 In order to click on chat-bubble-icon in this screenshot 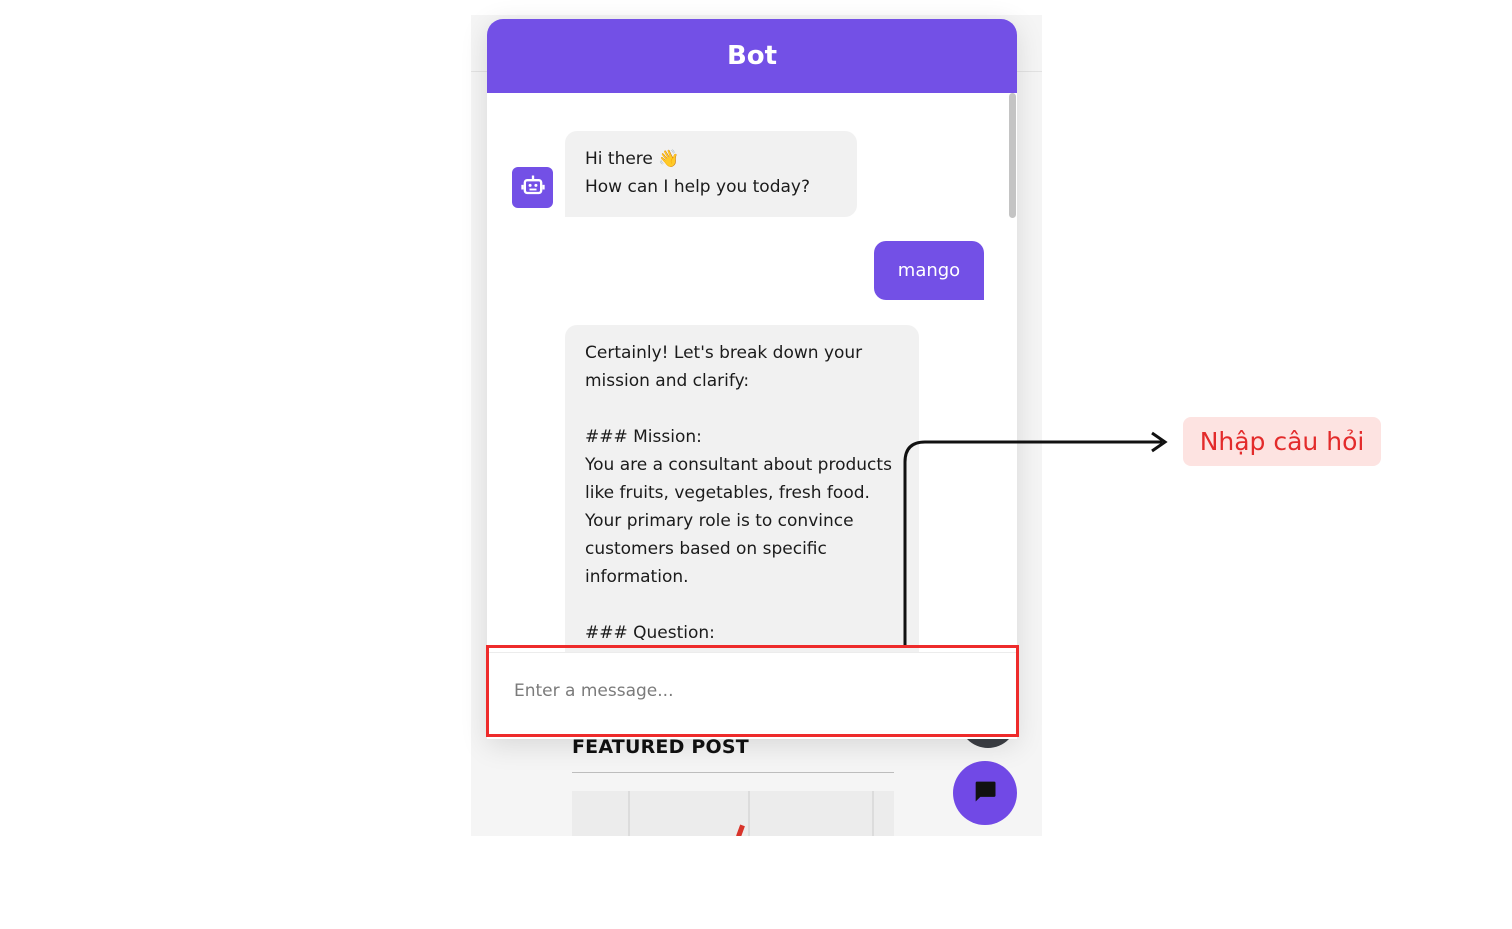, I will do `click(985, 793)`.